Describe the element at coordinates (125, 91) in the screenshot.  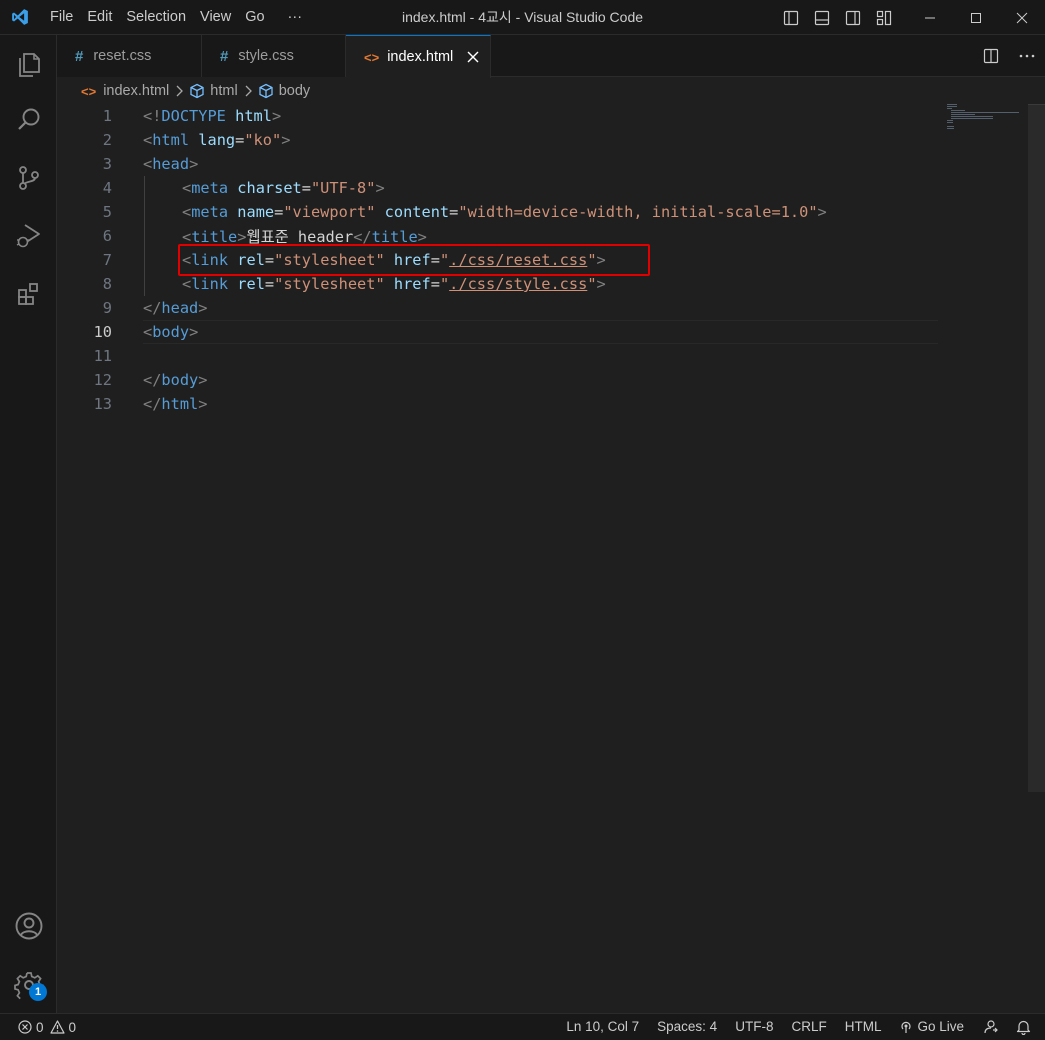
I see `breadcrumb-file: <> index.html` at that location.